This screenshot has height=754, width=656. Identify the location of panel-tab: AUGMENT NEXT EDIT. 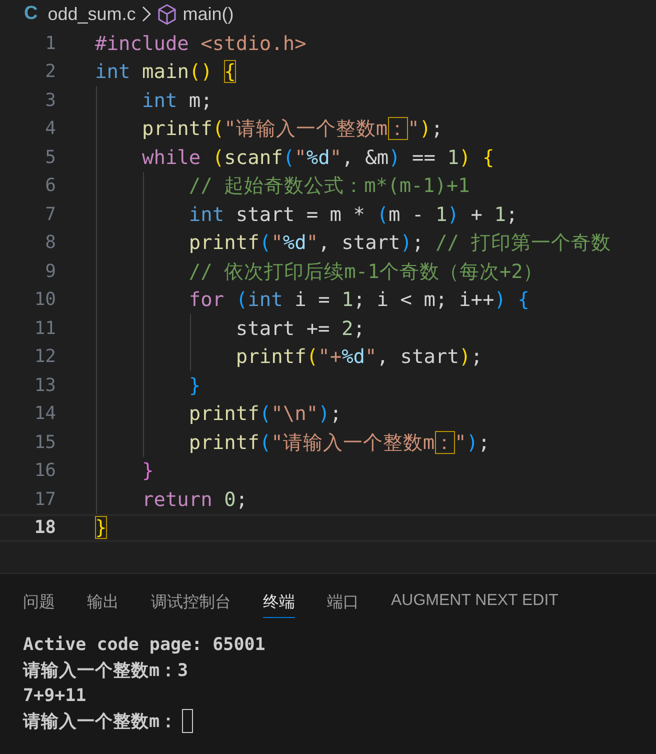
(474, 605).